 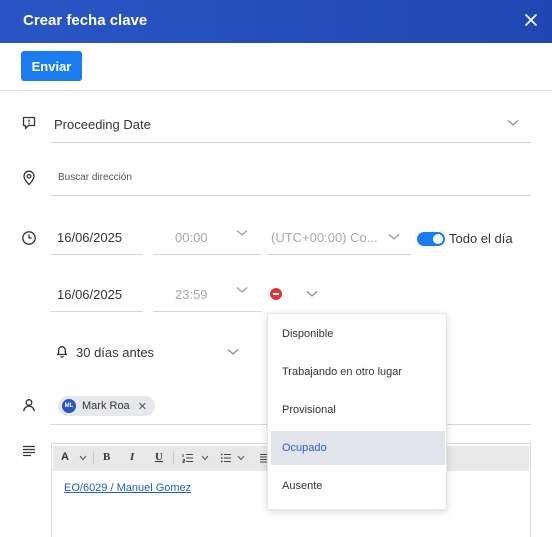 What do you see at coordinates (97, 254) in the screenshot?
I see `start-date-underline` at bounding box center [97, 254].